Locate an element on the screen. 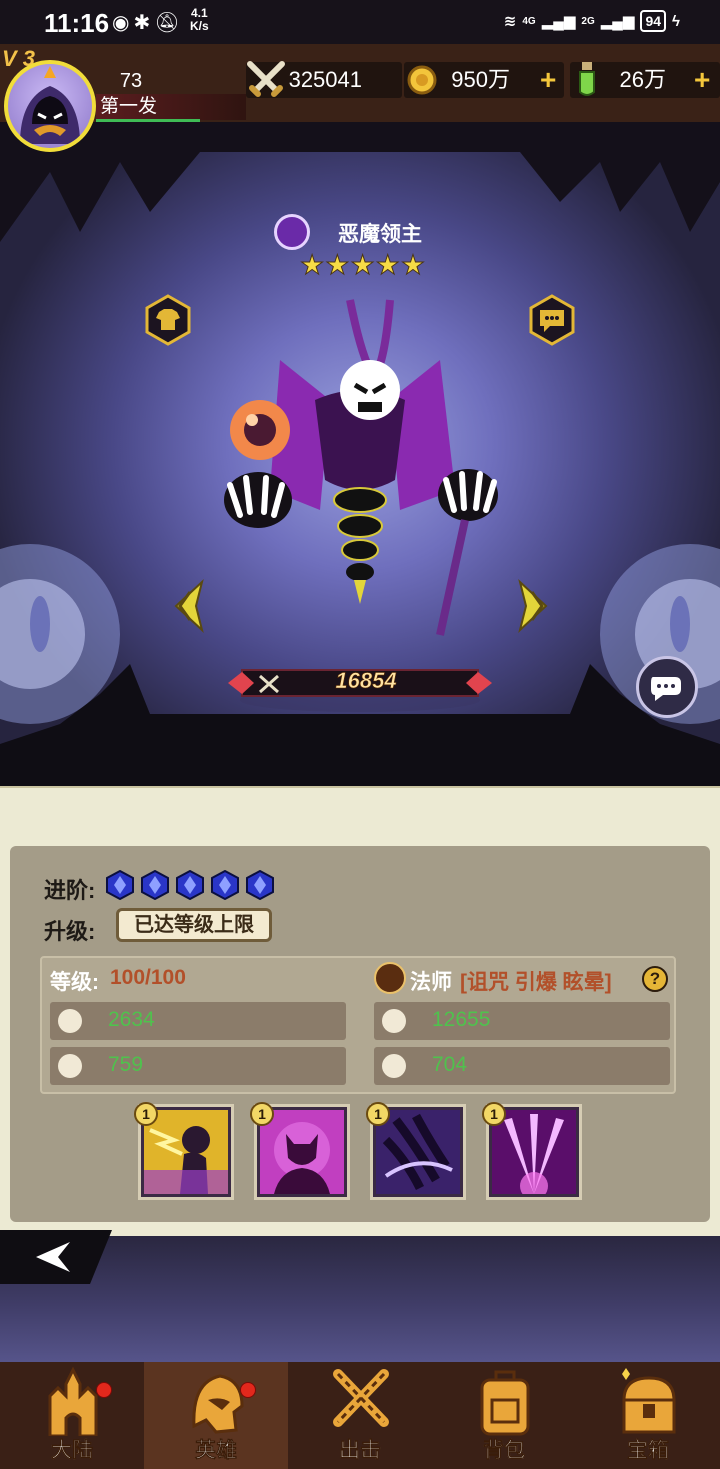  attack-value: 2634 is located at coordinates (131, 1019).